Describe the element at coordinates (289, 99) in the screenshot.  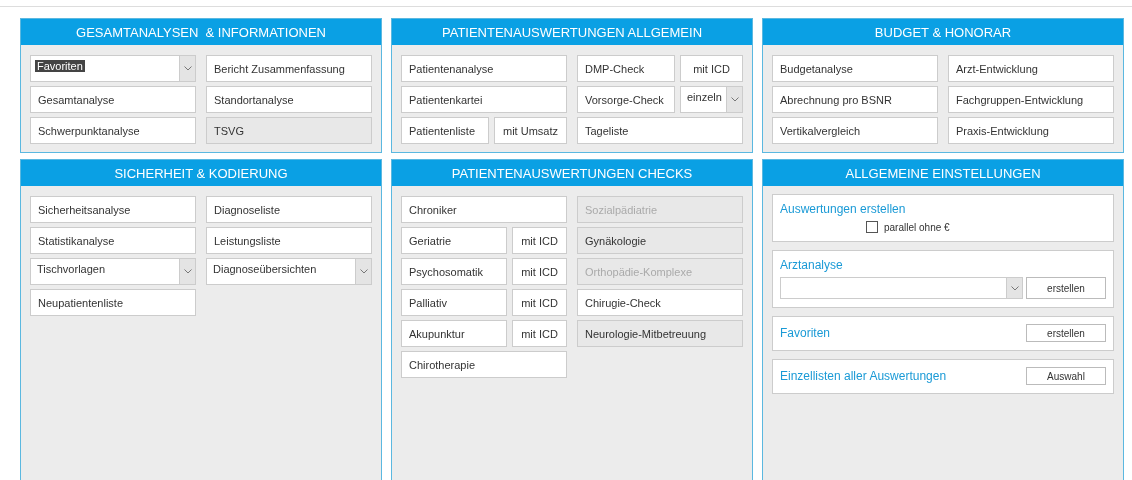
I see `analysis-button: Standortanalyse` at that location.